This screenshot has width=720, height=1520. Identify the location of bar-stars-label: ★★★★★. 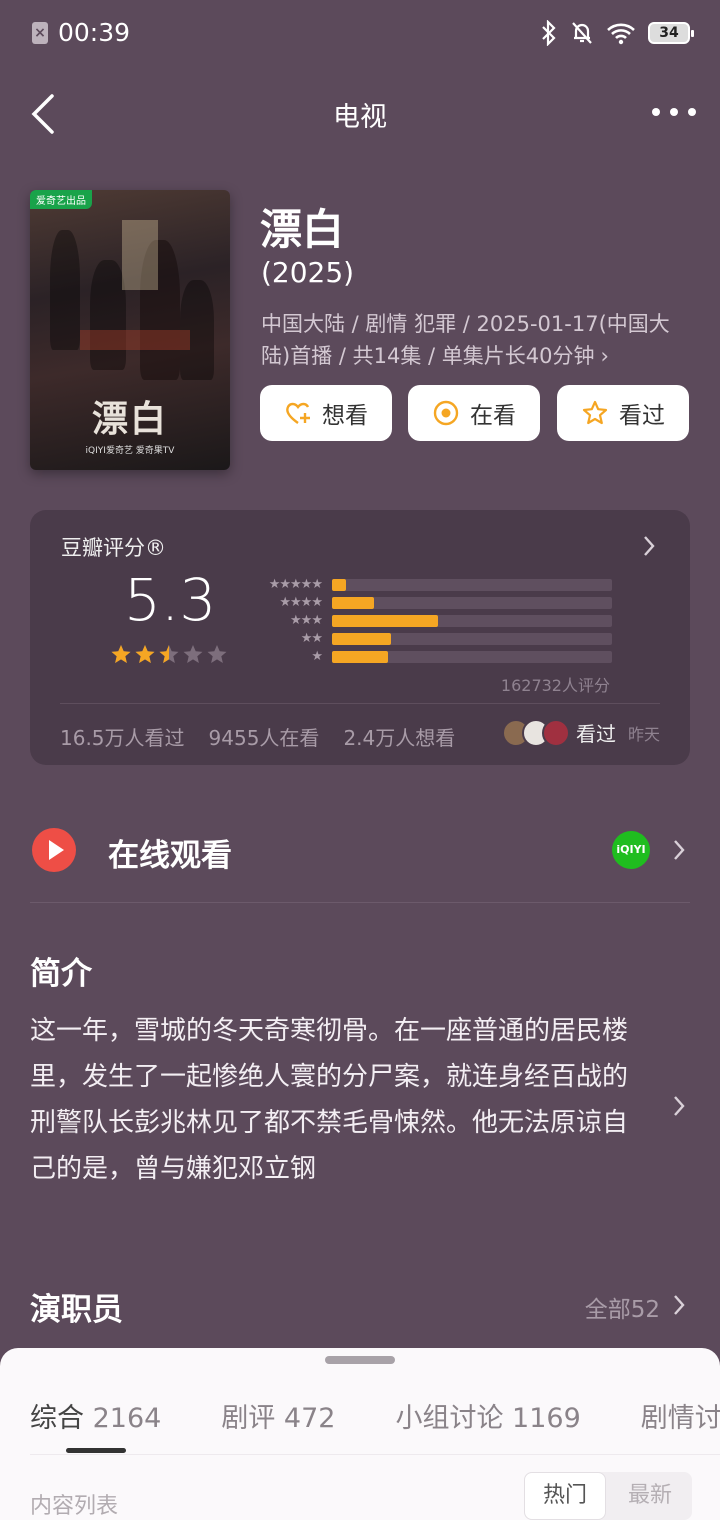
(295, 584).